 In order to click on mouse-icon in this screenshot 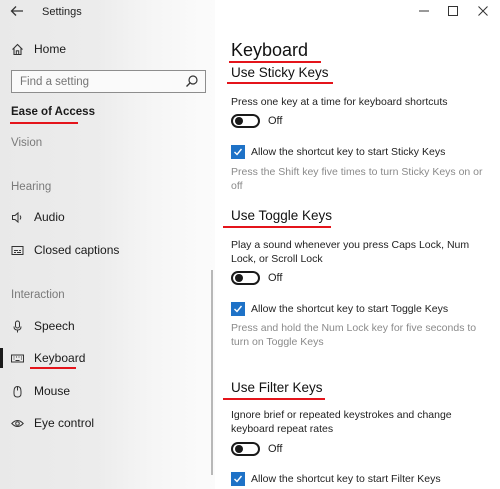, I will do `click(17, 391)`.